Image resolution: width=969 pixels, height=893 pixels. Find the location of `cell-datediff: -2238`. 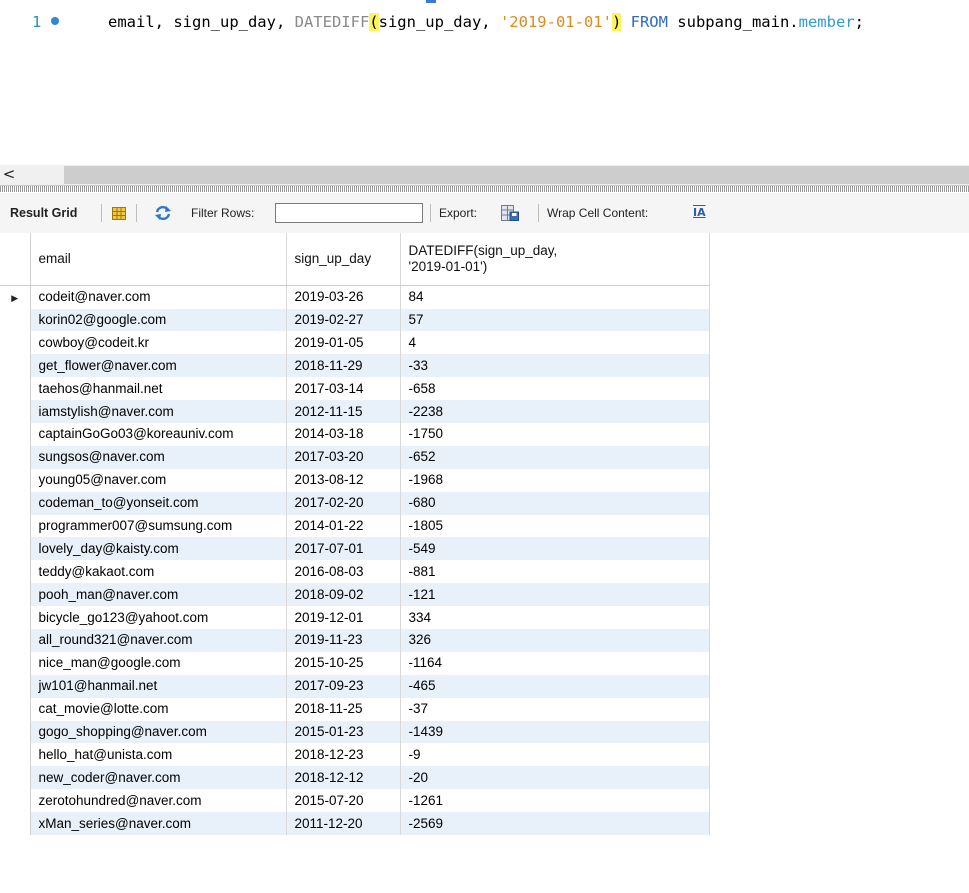

cell-datediff: -2238 is located at coordinates (555, 411).